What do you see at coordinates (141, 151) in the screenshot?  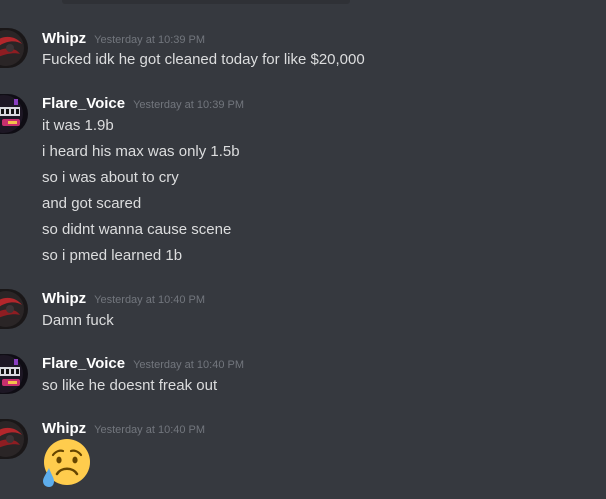 I see `message-text: i heard his max was only 1.5b` at bounding box center [141, 151].